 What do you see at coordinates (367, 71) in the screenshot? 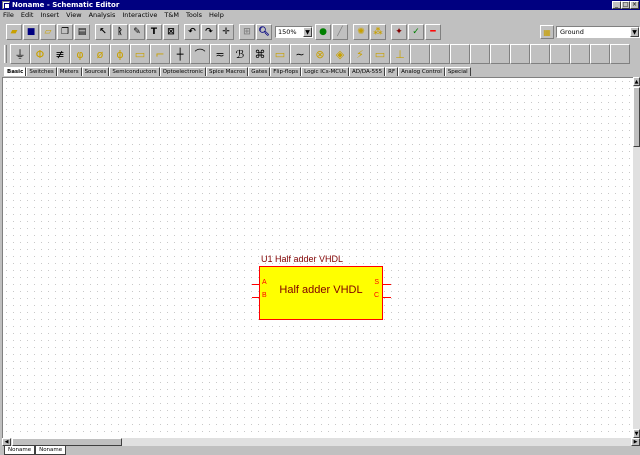
I see `tab-ad-da-555: AD/DA-555` at bounding box center [367, 71].